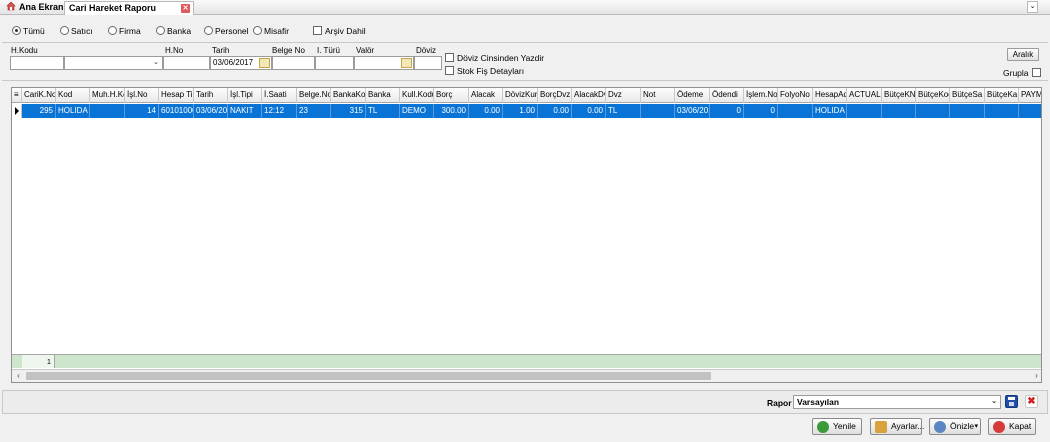 This screenshot has width=1050, height=442. What do you see at coordinates (428, 63) in the screenshot?
I see `doviz-input` at bounding box center [428, 63].